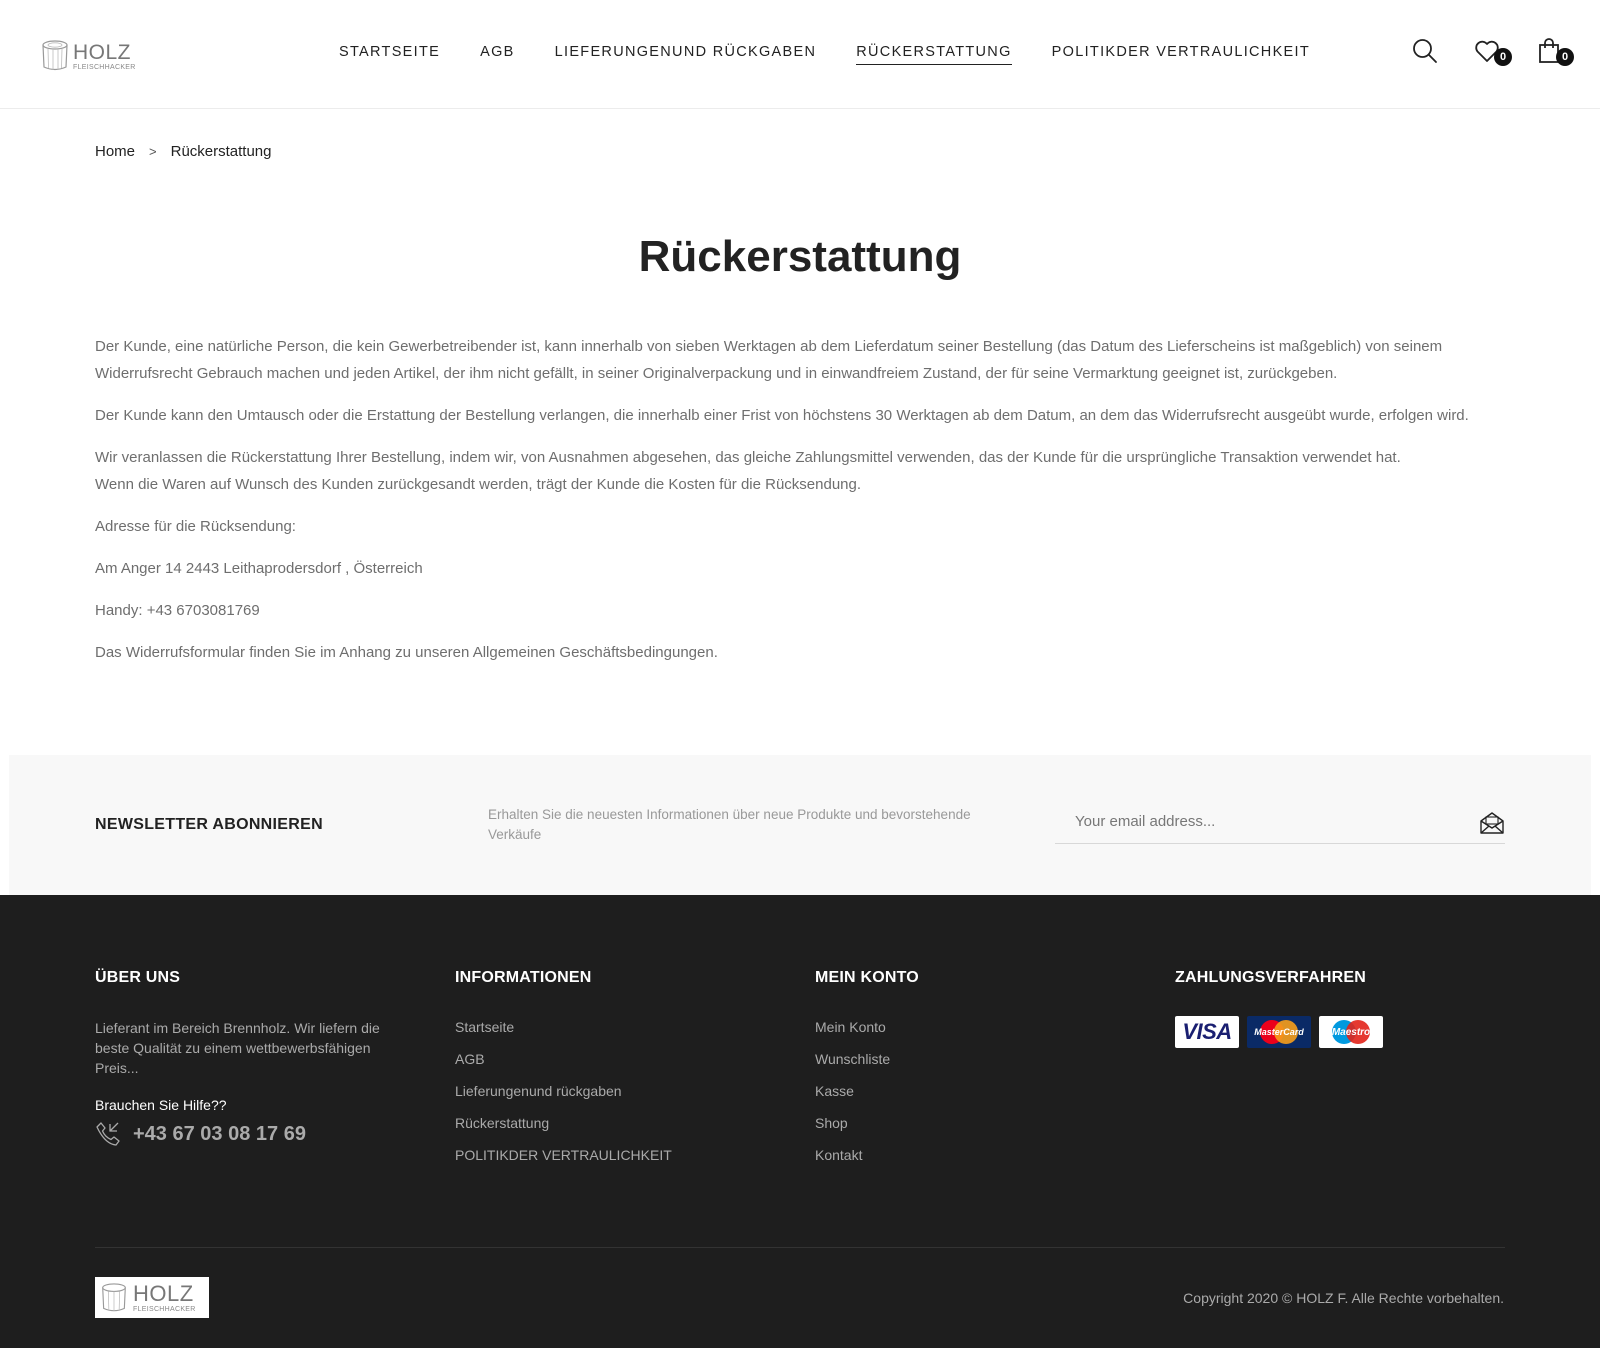  Describe the element at coordinates (389, 54) in the screenshot. I see `nav-startseite: STARTSEITE` at that location.